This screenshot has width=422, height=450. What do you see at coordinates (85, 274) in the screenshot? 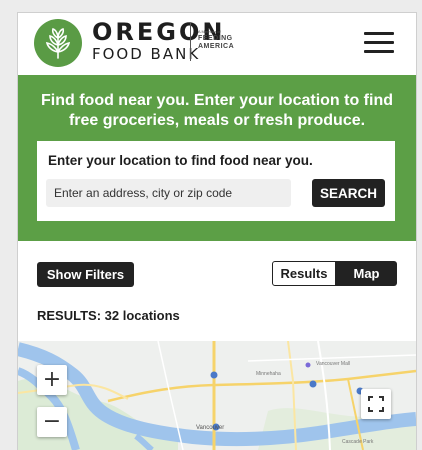
I see `show-filters-button: Show Filters` at bounding box center [85, 274].